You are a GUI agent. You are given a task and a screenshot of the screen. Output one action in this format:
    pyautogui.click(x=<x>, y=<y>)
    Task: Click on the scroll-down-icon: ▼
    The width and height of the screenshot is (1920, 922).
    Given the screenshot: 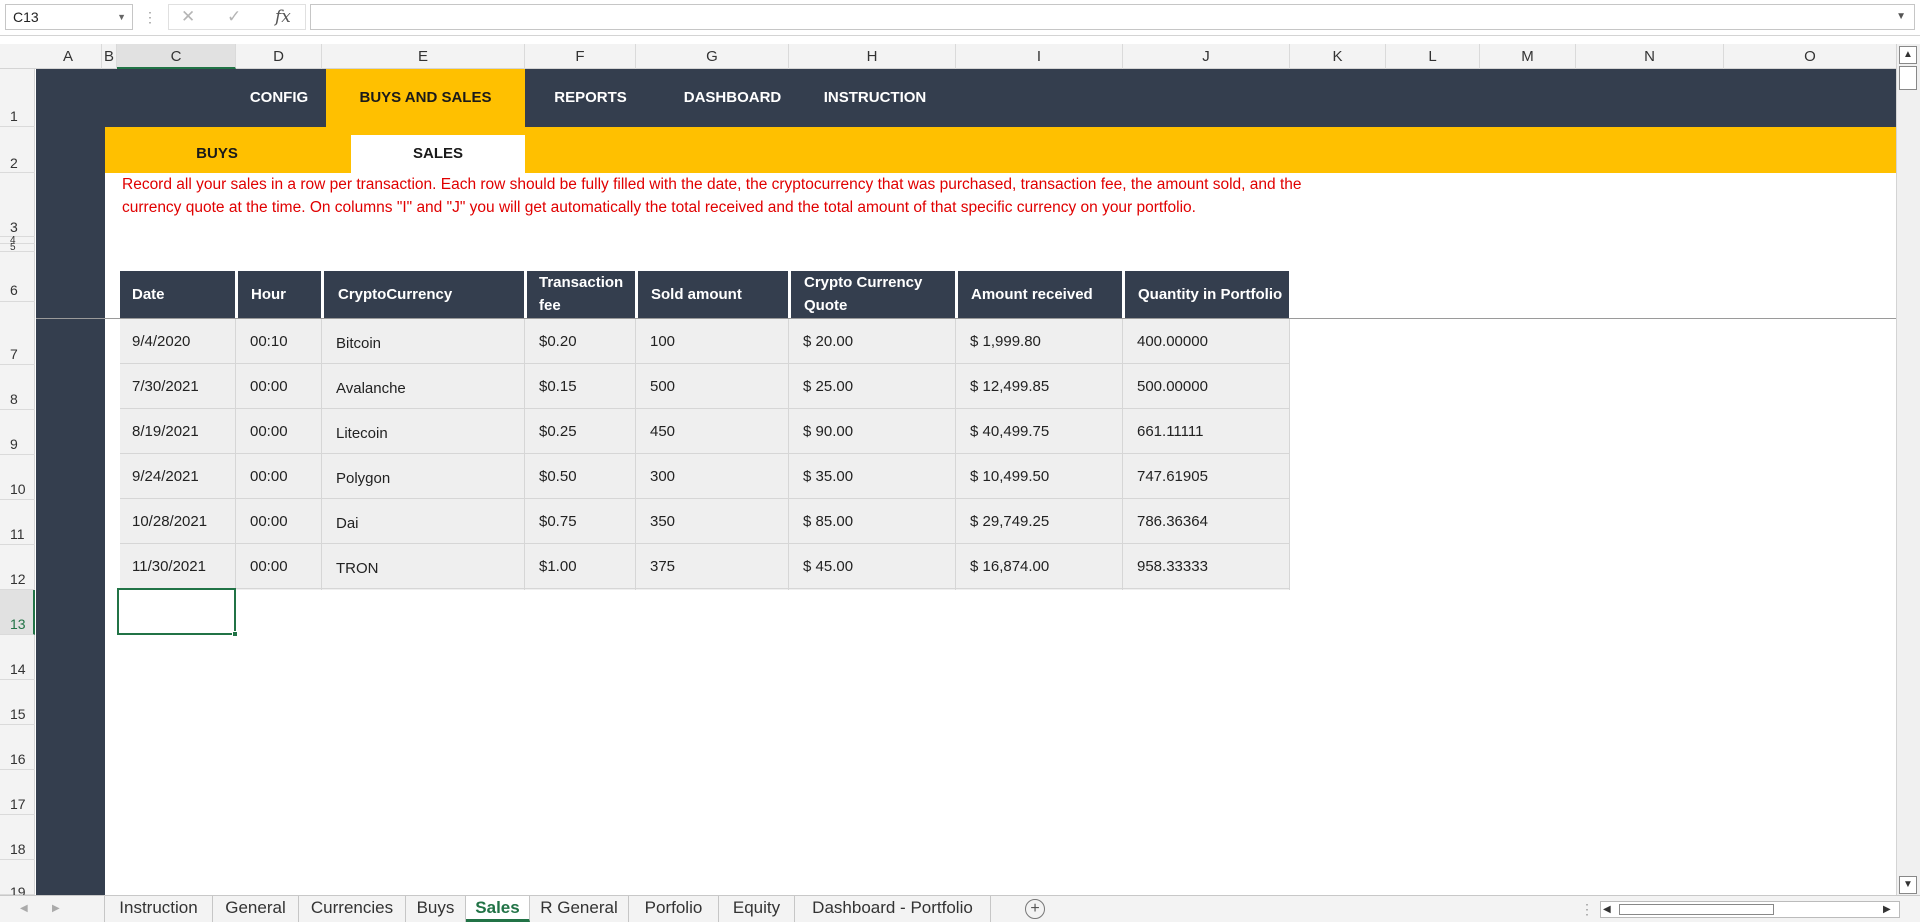 What is the action you would take?
    pyautogui.click(x=1908, y=885)
    